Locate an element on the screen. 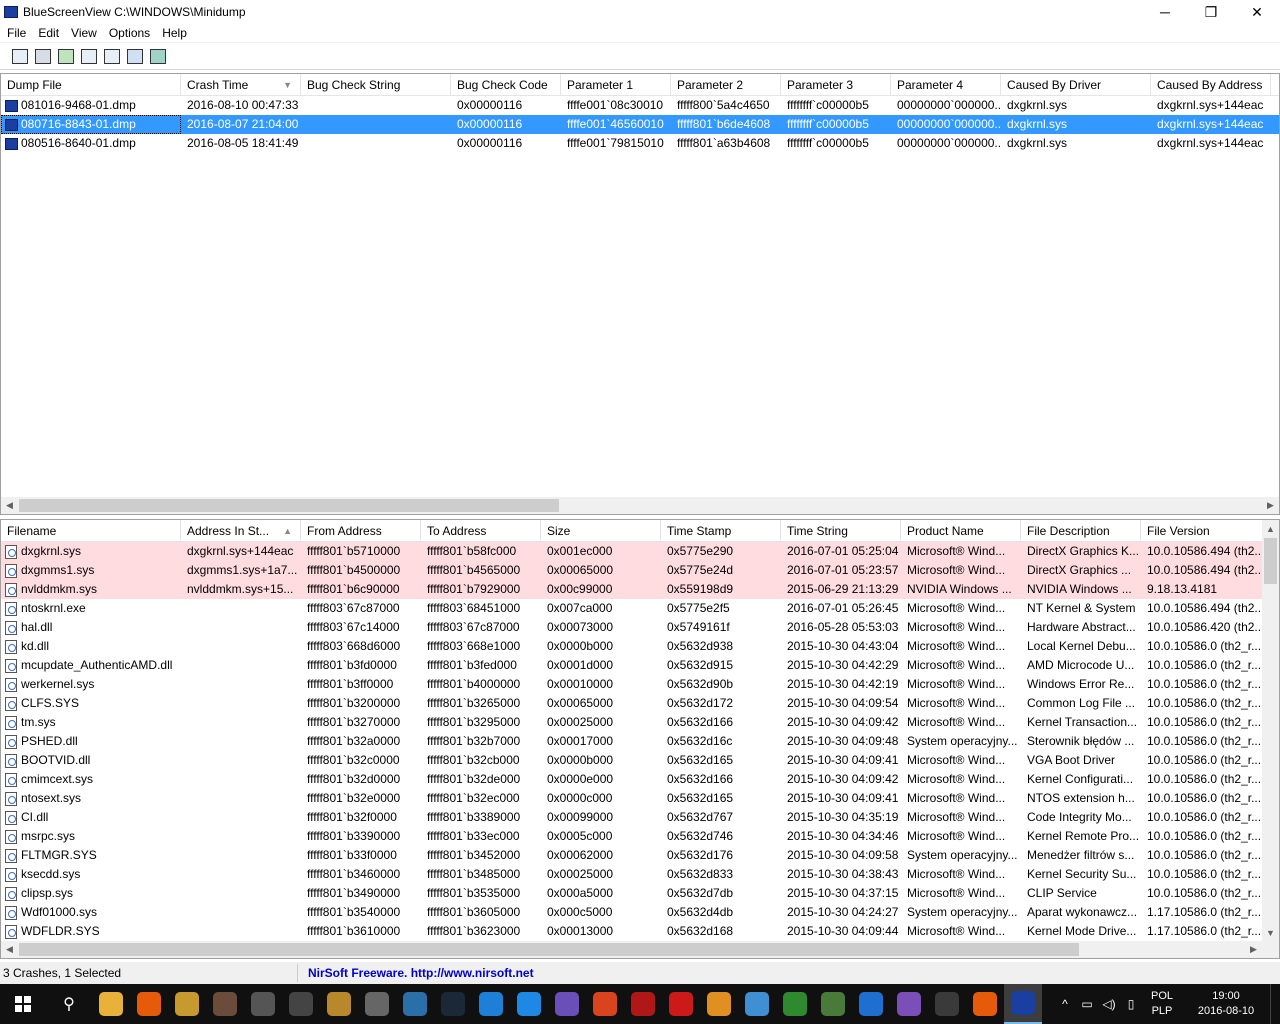 The height and width of the screenshot is (1024, 1280). exit-button is located at coordinates (157, 56).